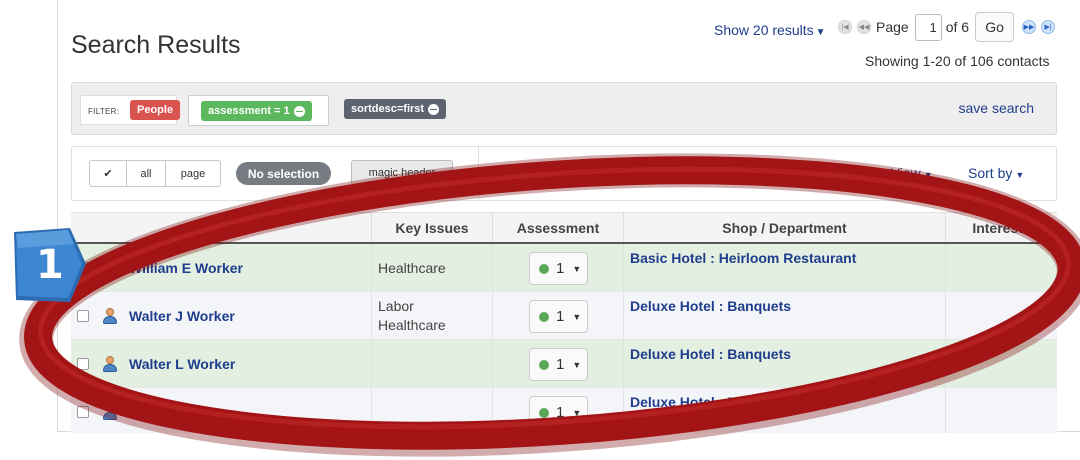 The width and height of the screenshot is (1080, 460). I want to click on step-number-badge: 1, so click(51, 266).